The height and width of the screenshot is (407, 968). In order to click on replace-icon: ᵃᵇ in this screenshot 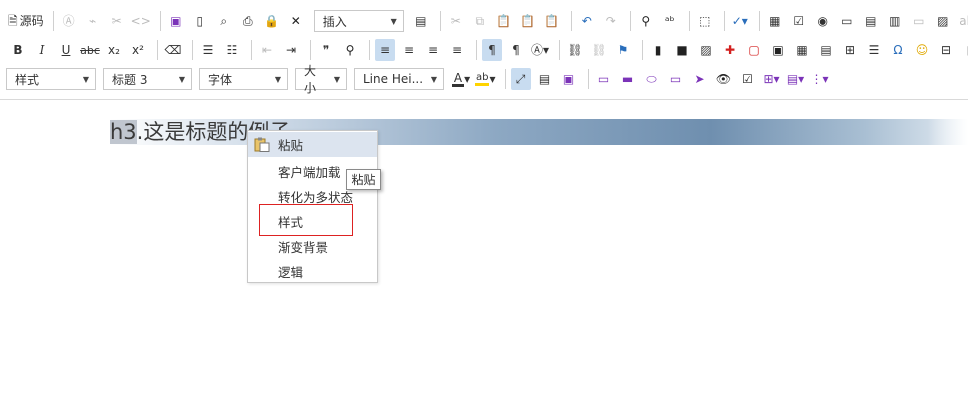, I will do `click(670, 21)`.